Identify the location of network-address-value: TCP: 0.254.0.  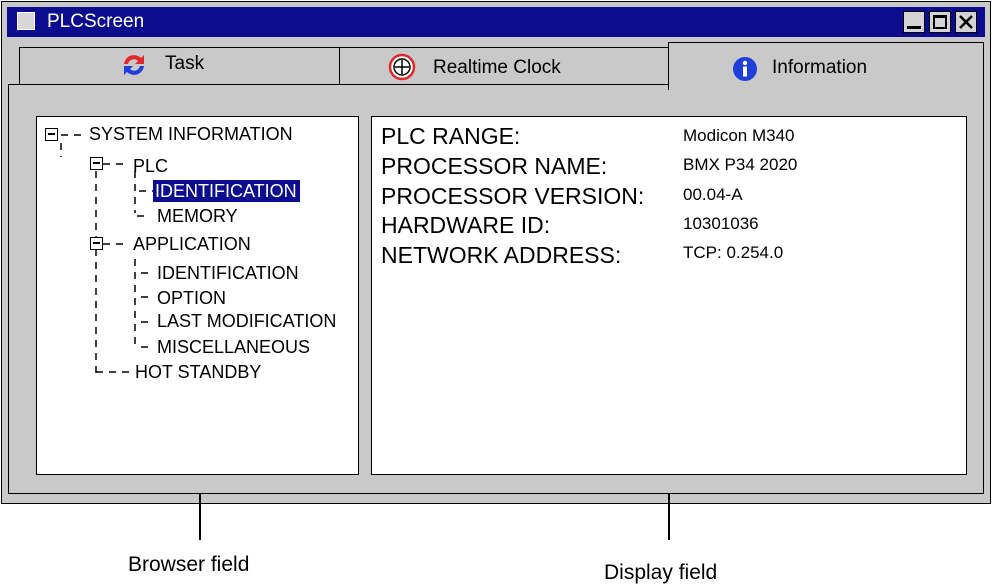
(733, 252).